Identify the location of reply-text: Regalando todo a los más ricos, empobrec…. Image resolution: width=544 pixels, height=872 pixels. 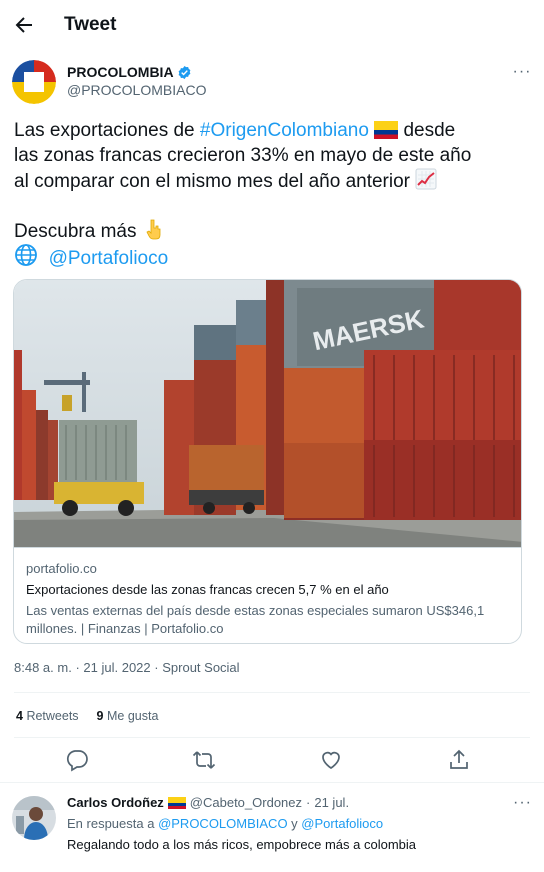
(242, 844).